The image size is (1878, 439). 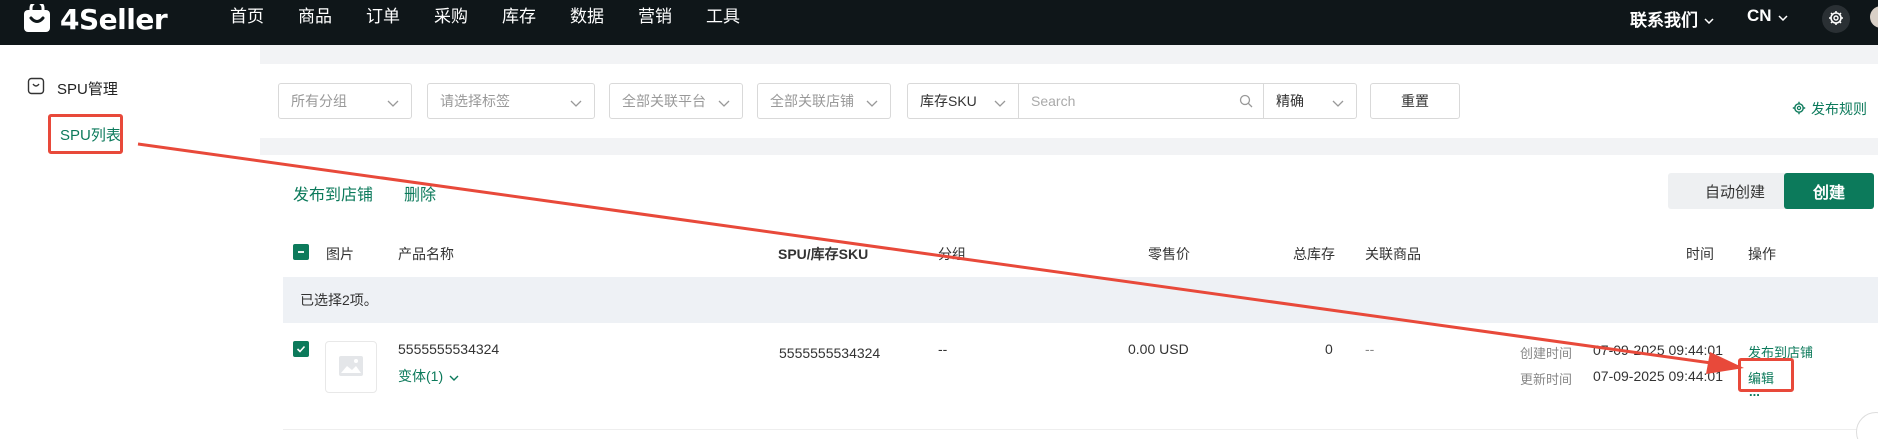 What do you see at coordinates (1314, 254) in the screenshot?
I see `column-header-stock: 总库存` at bounding box center [1314, 254].